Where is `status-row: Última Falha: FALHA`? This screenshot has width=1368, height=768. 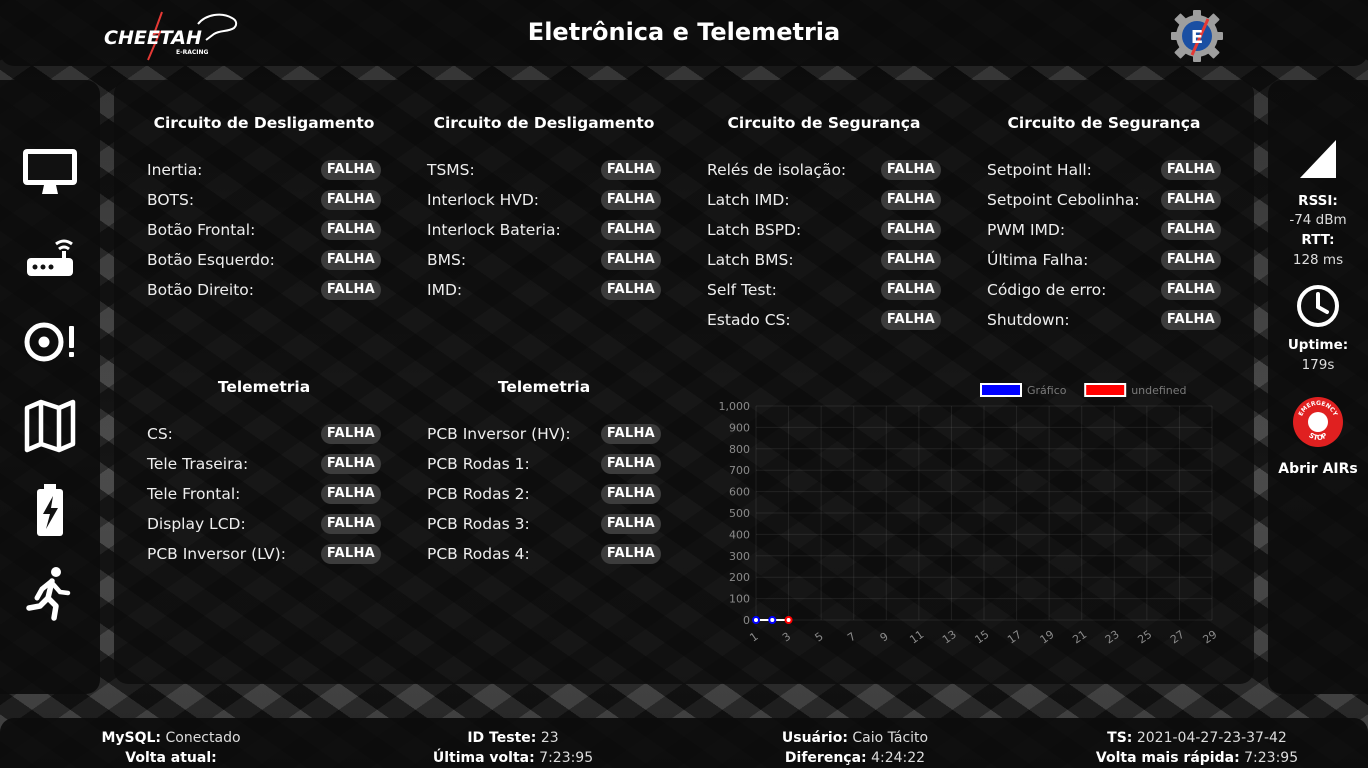
status-row: Última Falha: FALHA is located at coordinates (1107, 262).